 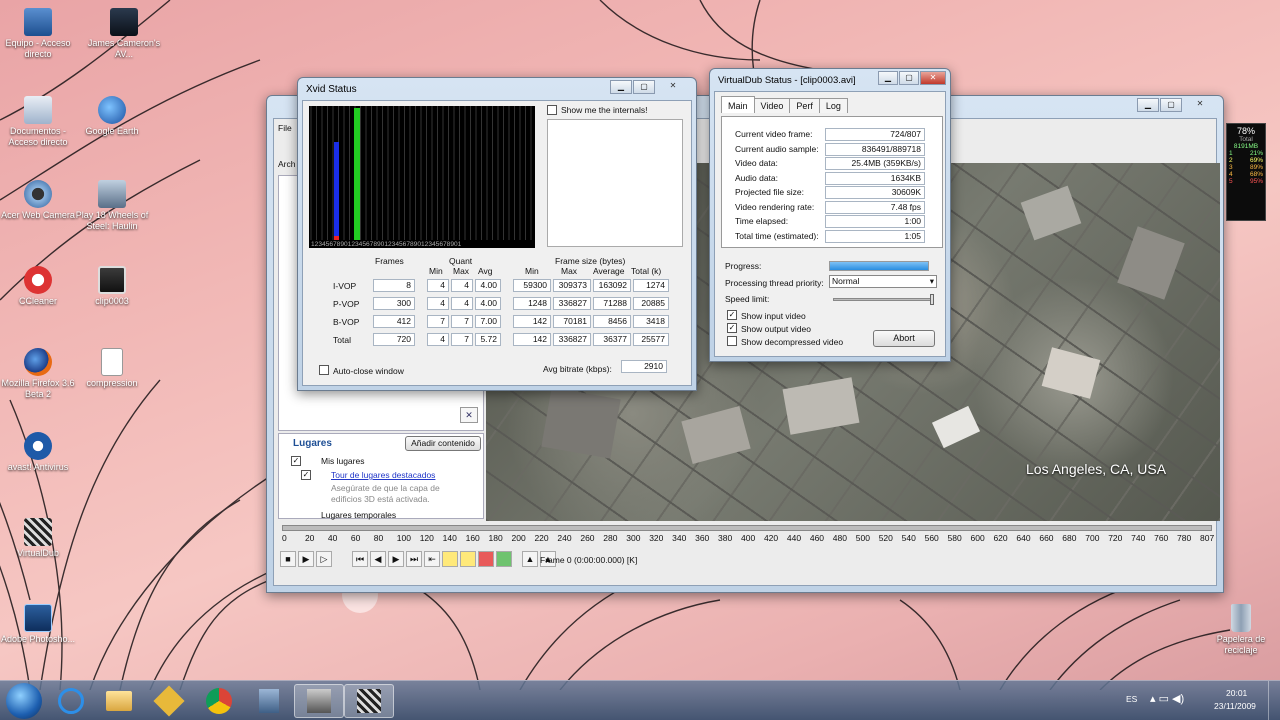 I want to click on building, so click(x=716, y=435).